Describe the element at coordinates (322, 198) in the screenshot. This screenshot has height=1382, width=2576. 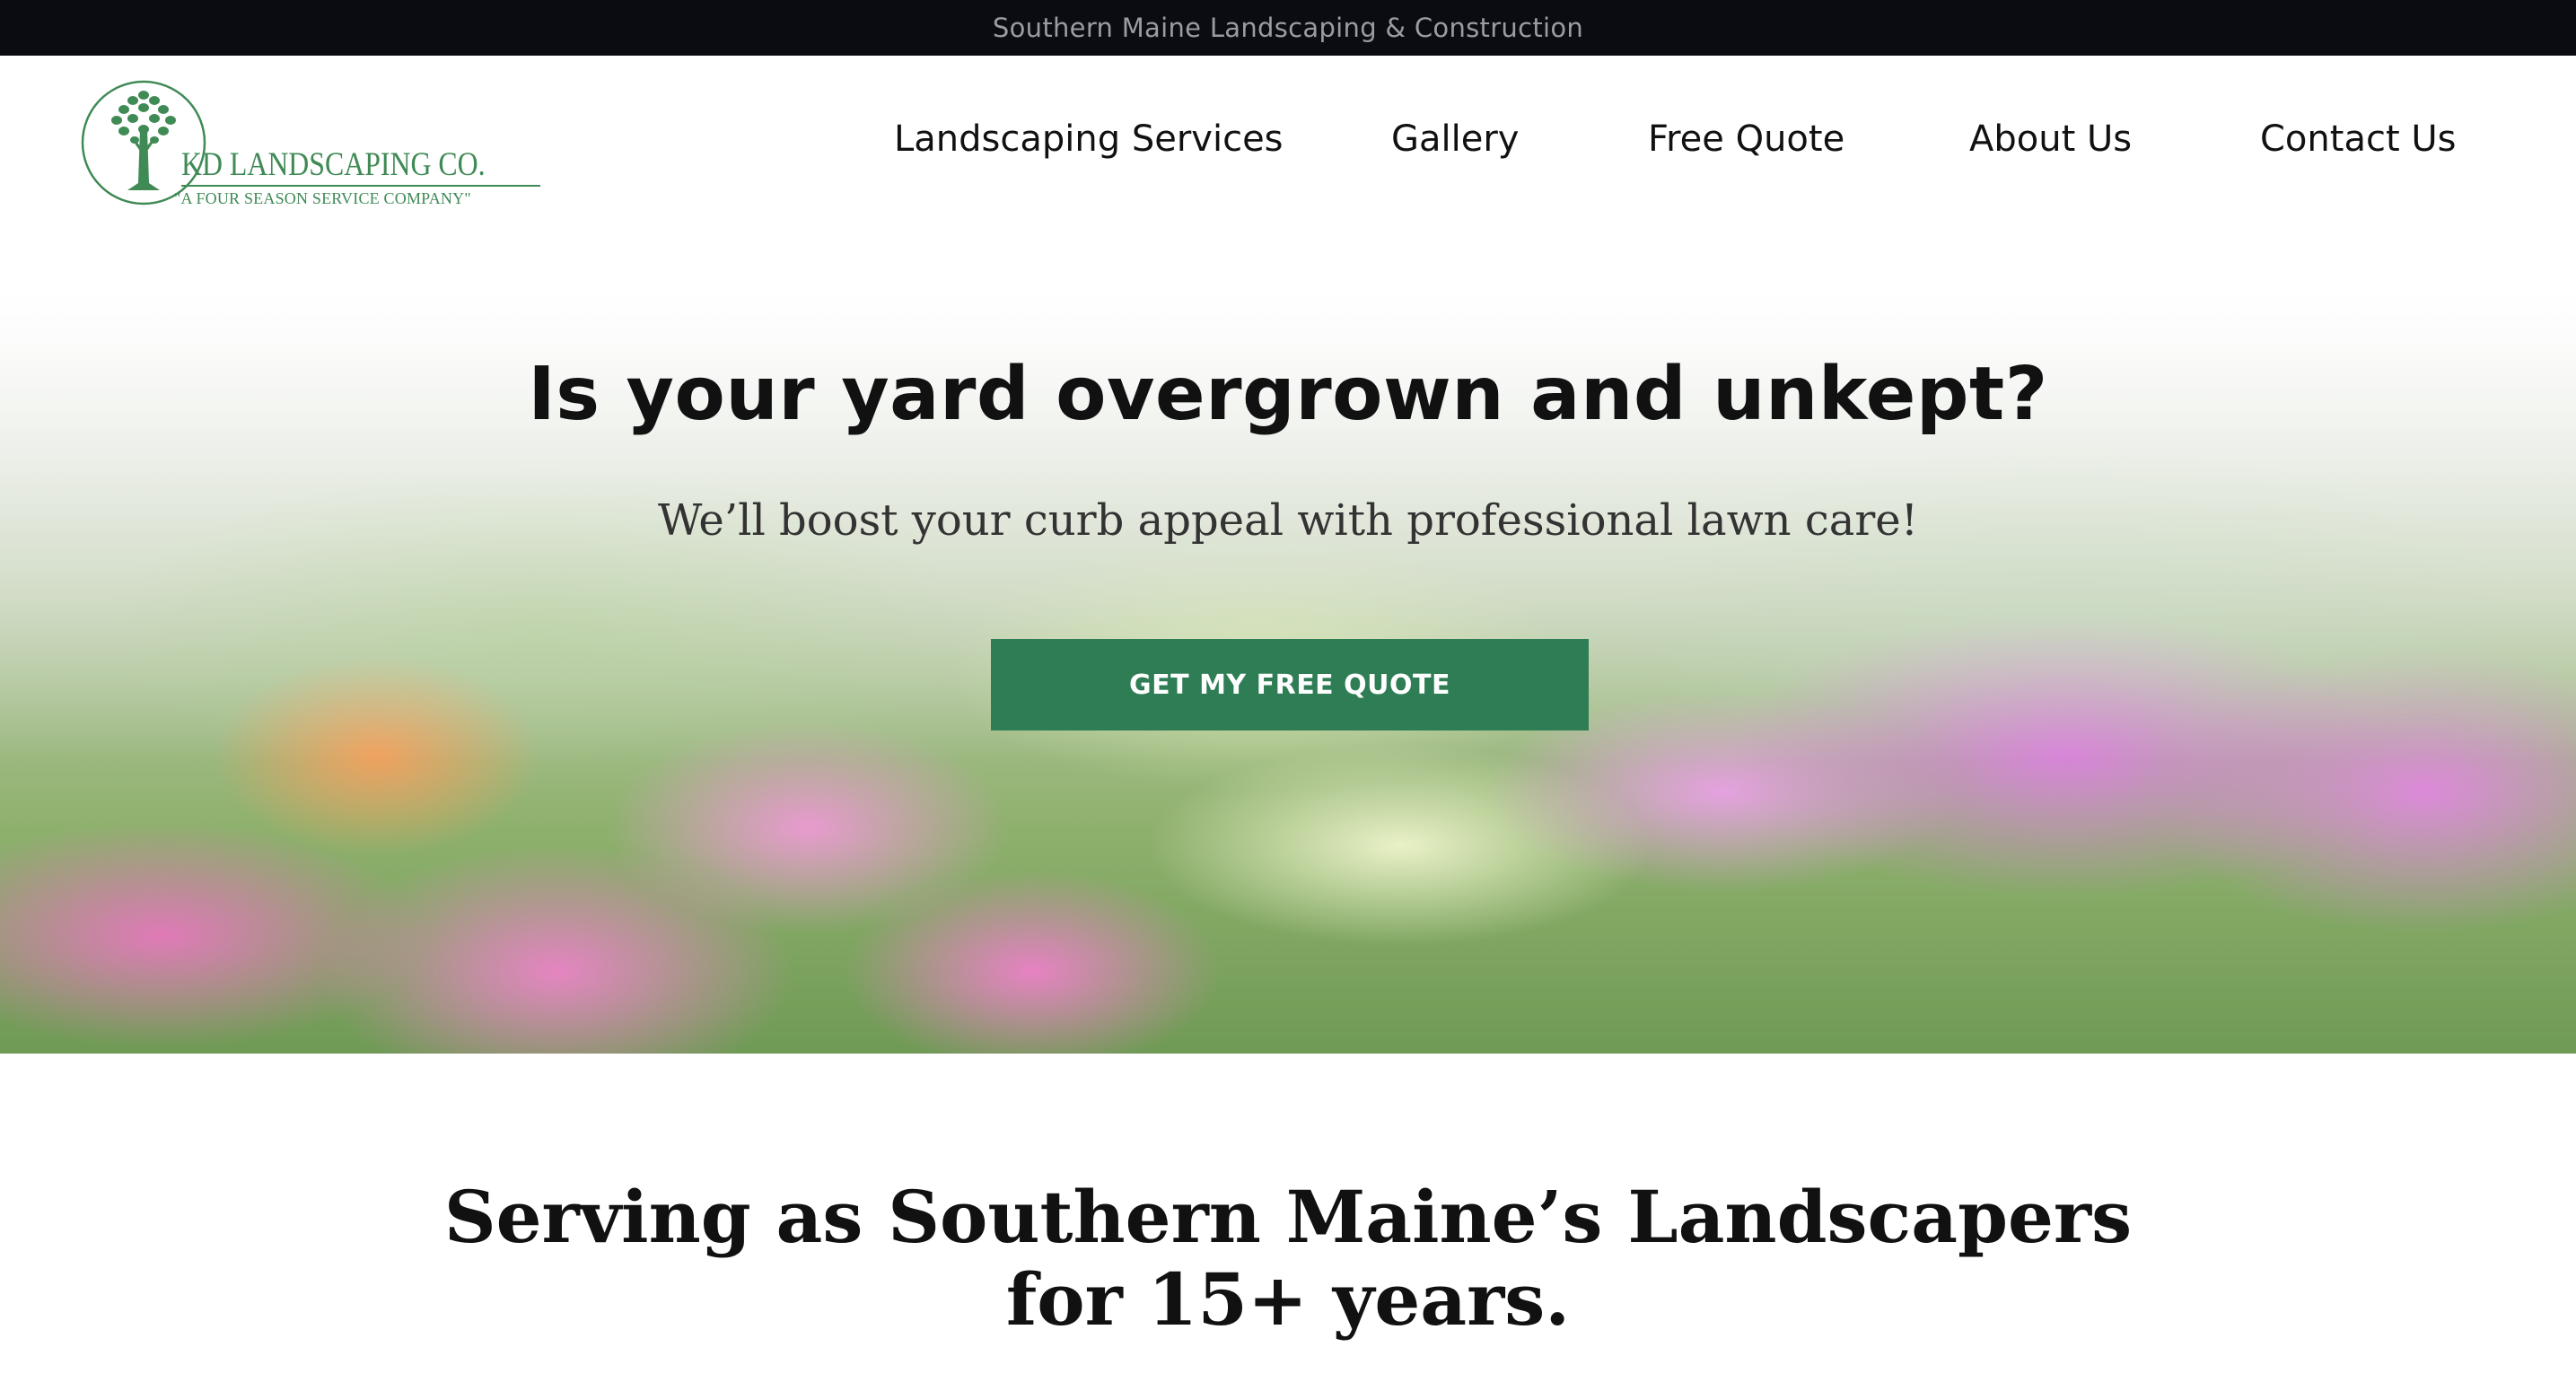
I see `brand-tagline: "A FOUR SEASON SERVICE COMPANY"` at that location.